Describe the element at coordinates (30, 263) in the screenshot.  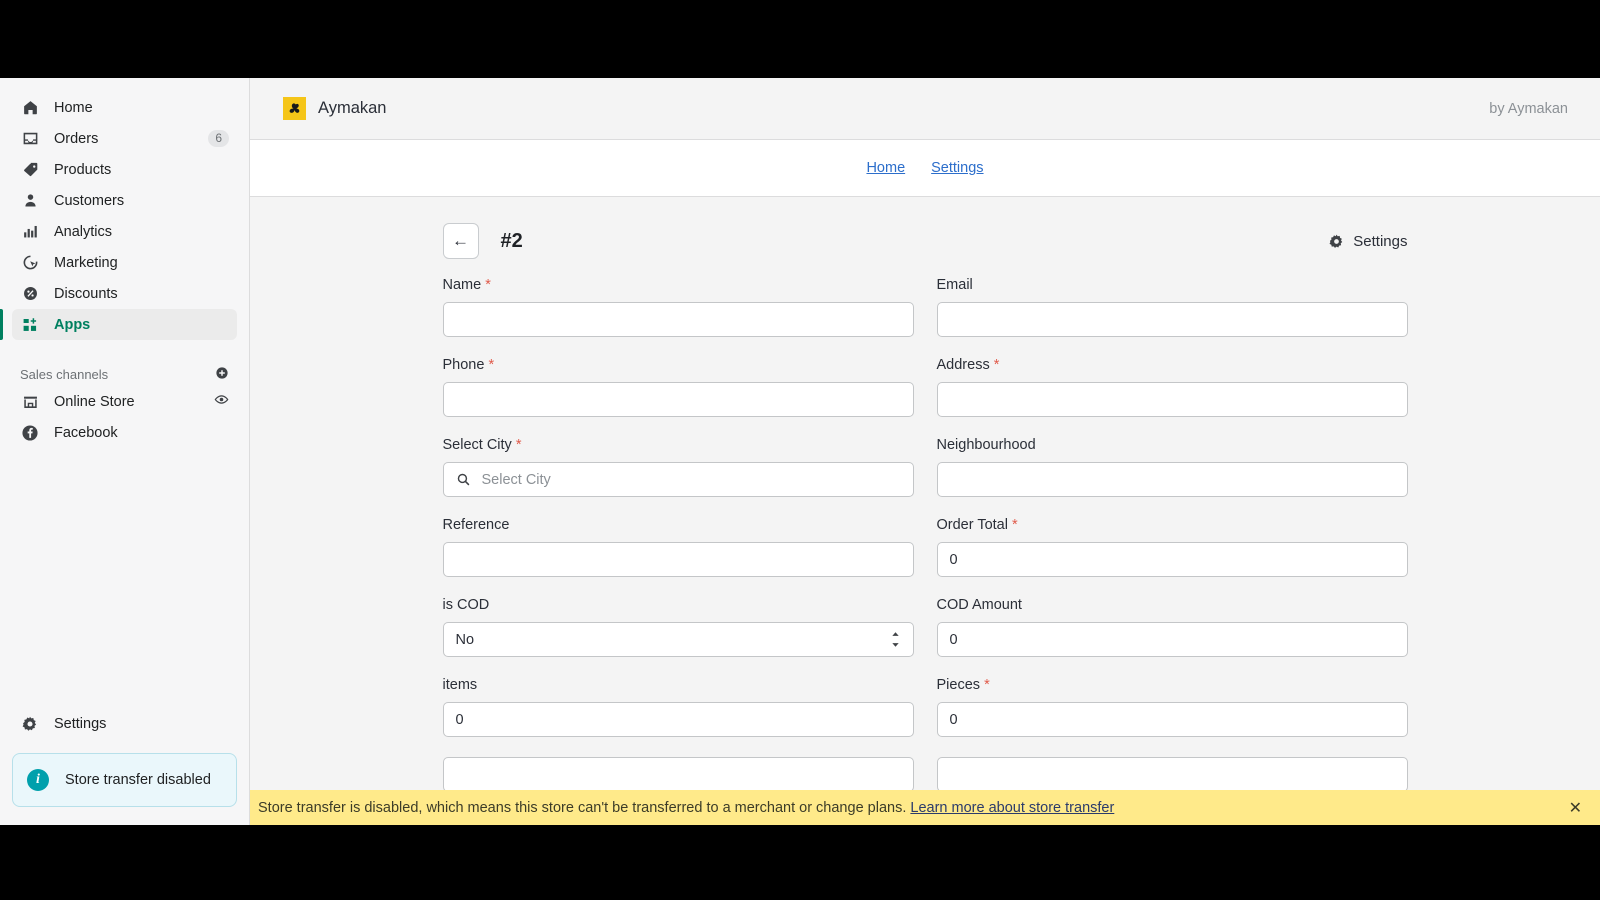
I see `marketing-icon` at that location.